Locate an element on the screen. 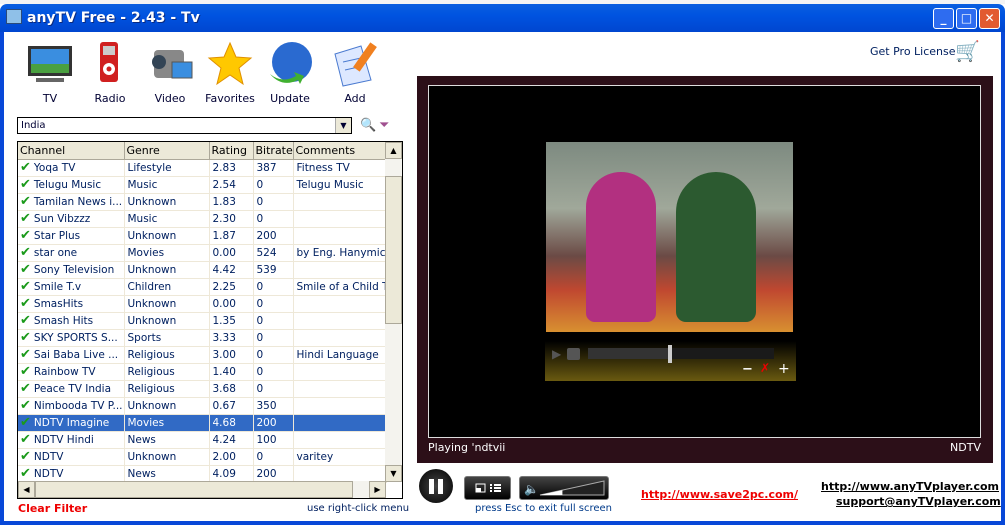 The width and height of the screenshot is (1005, 525). volume-slider: 🔈 is located at coordinates (564, 488).